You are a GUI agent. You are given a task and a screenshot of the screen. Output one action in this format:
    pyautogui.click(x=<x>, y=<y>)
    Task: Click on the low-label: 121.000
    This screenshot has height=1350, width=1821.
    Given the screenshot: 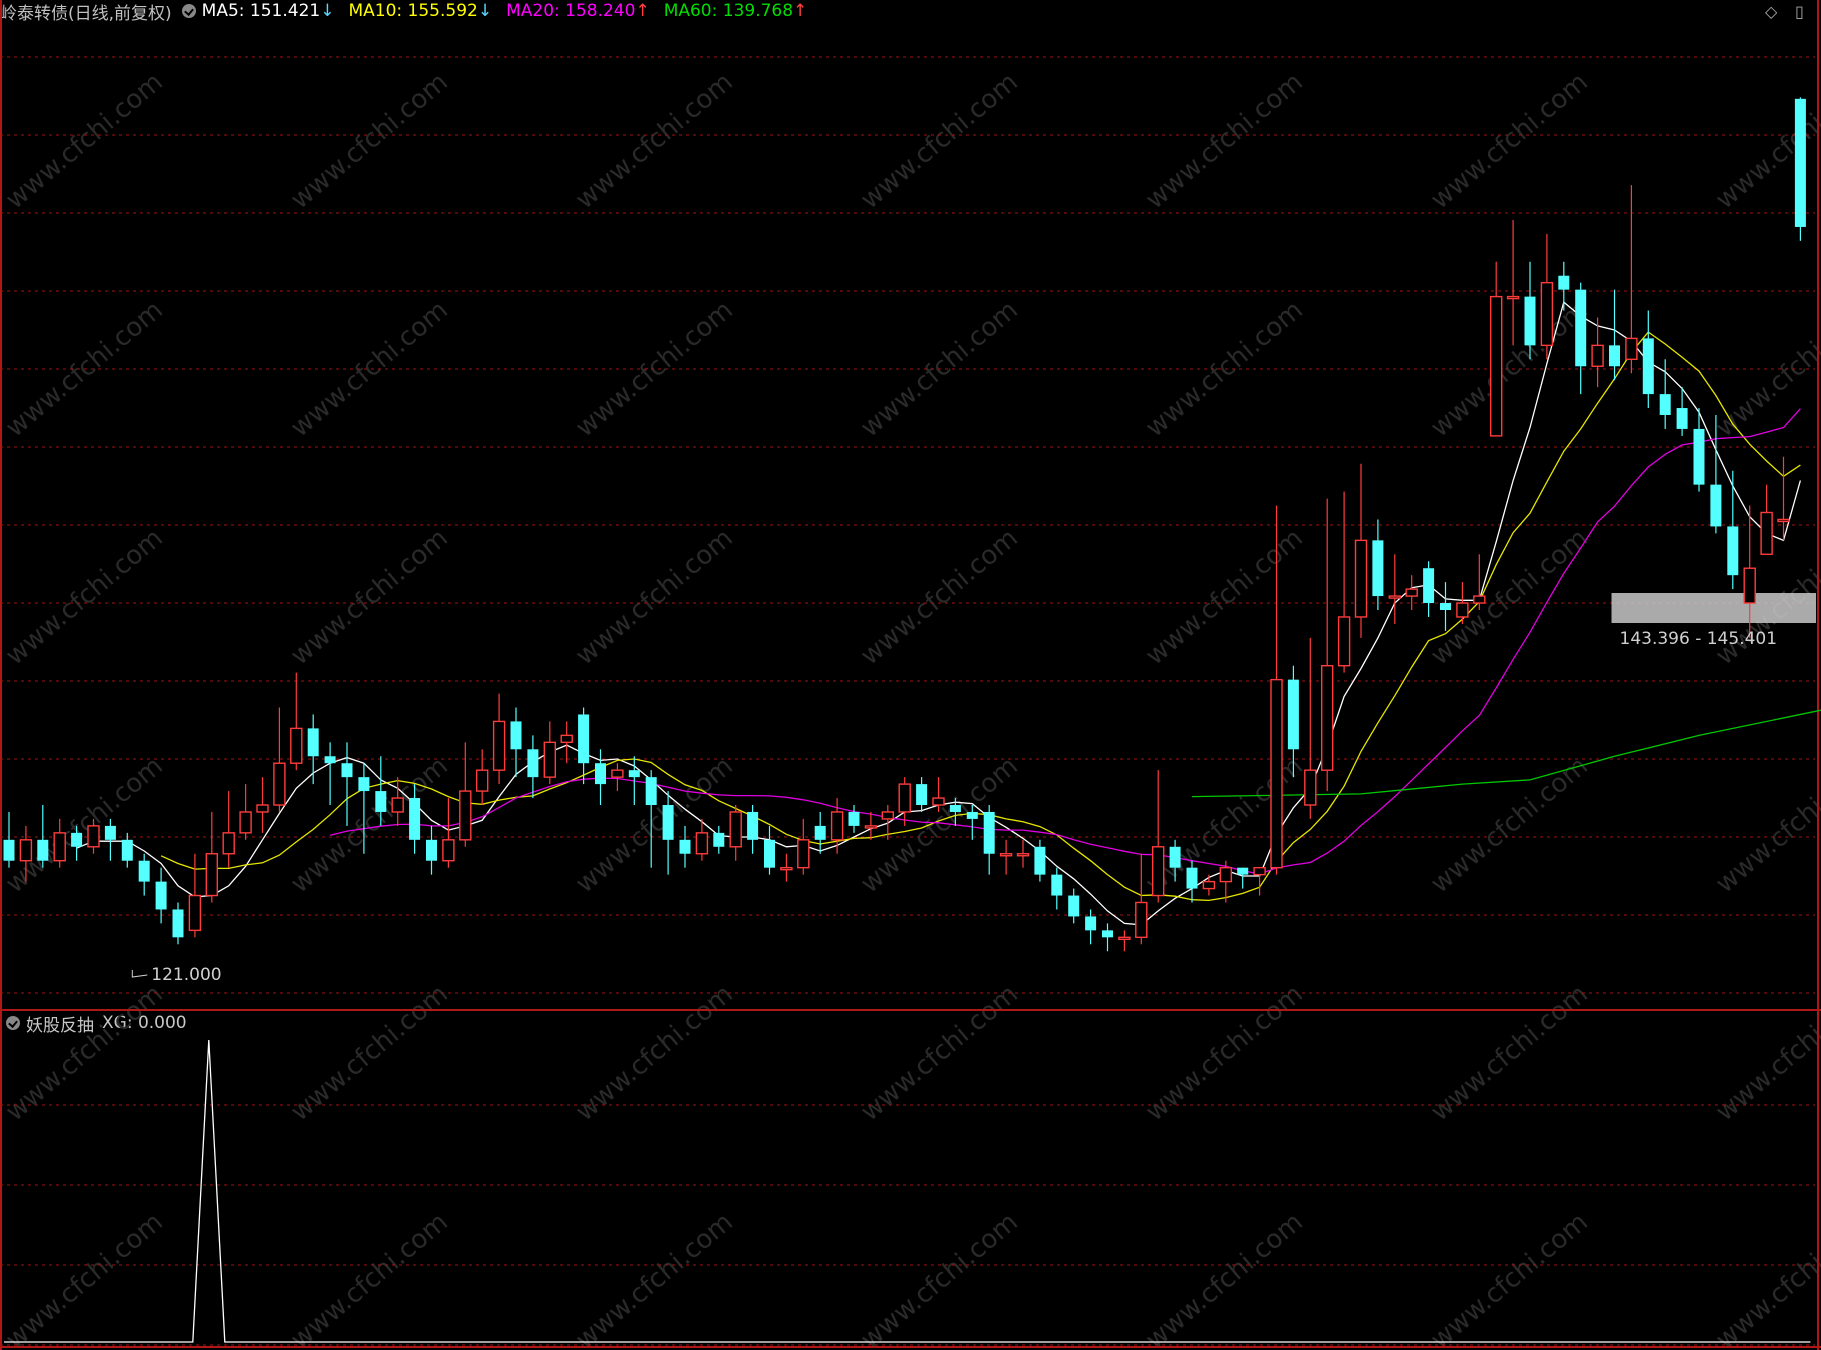 What is the action you would take?
    pyautogui.click(x=186, y=975)
    